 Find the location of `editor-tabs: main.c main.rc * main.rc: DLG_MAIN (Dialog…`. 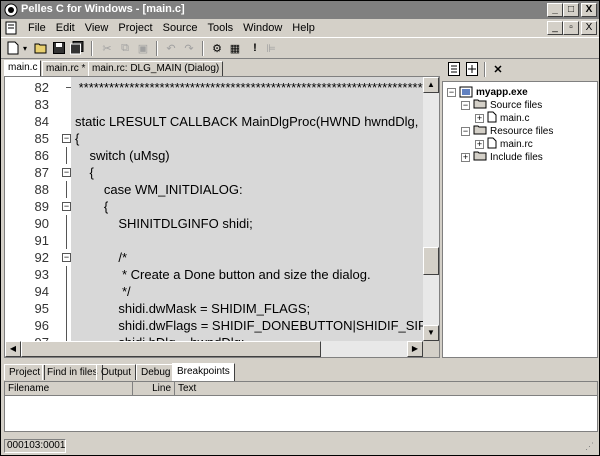

editor-tabs: main.c main.rc * main.rc: DLG_MAIN (Dialog… is located at coordinates (222, 68).